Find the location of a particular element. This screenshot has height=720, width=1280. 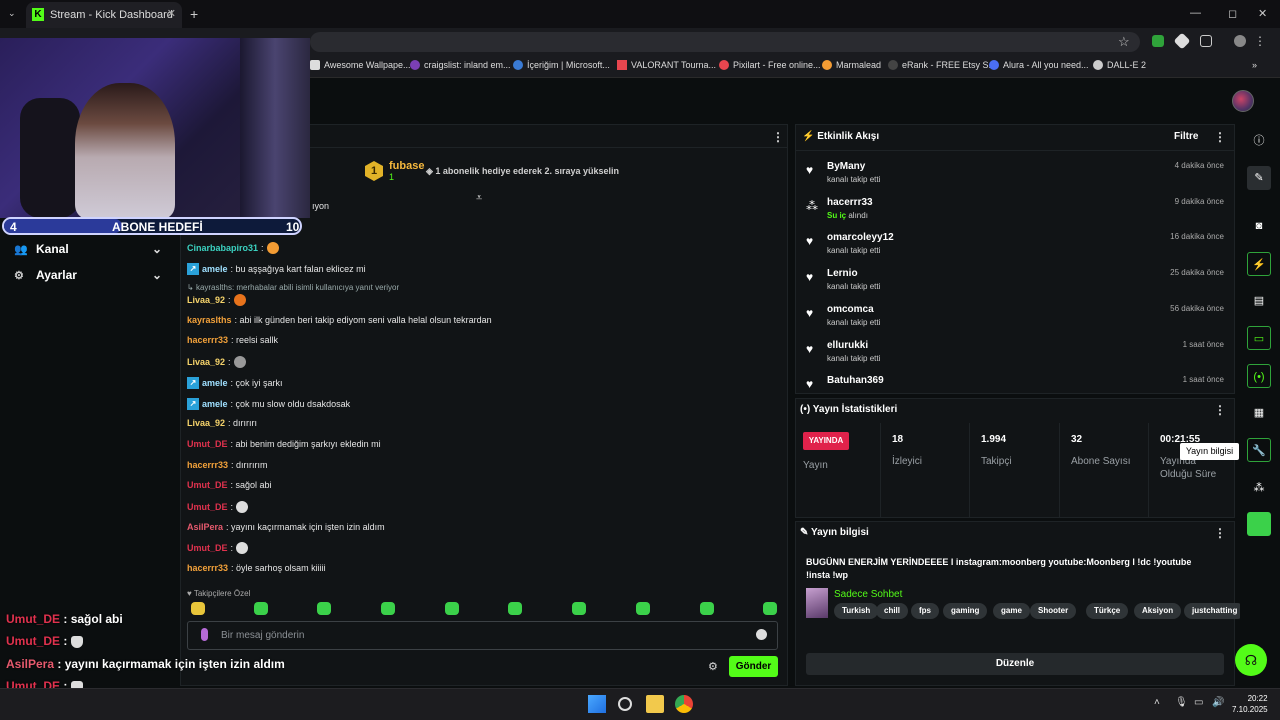

search-icon is located at coordinates (625, 704).